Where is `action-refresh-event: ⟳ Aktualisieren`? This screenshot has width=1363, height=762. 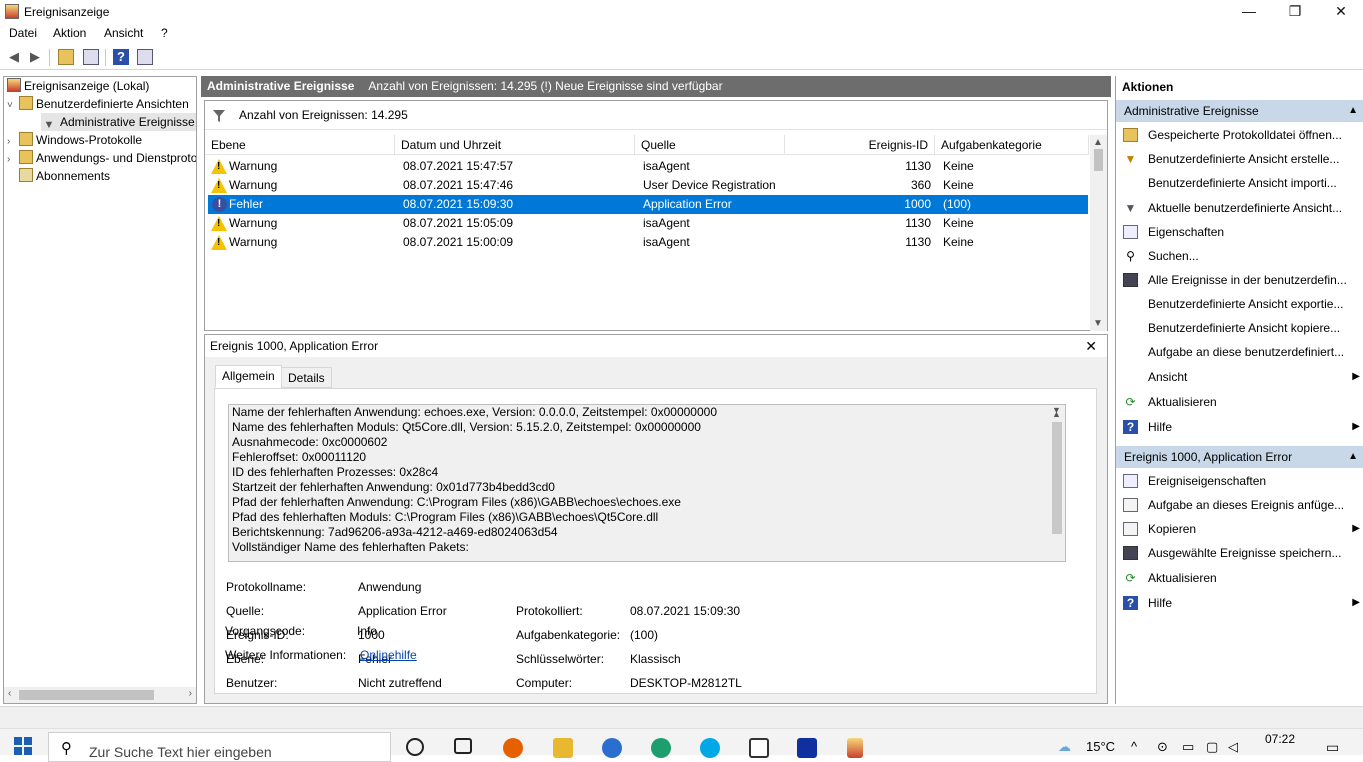
action-refresh-event: ⟳ Aktualisieren is located at coordinates (1239, 578).